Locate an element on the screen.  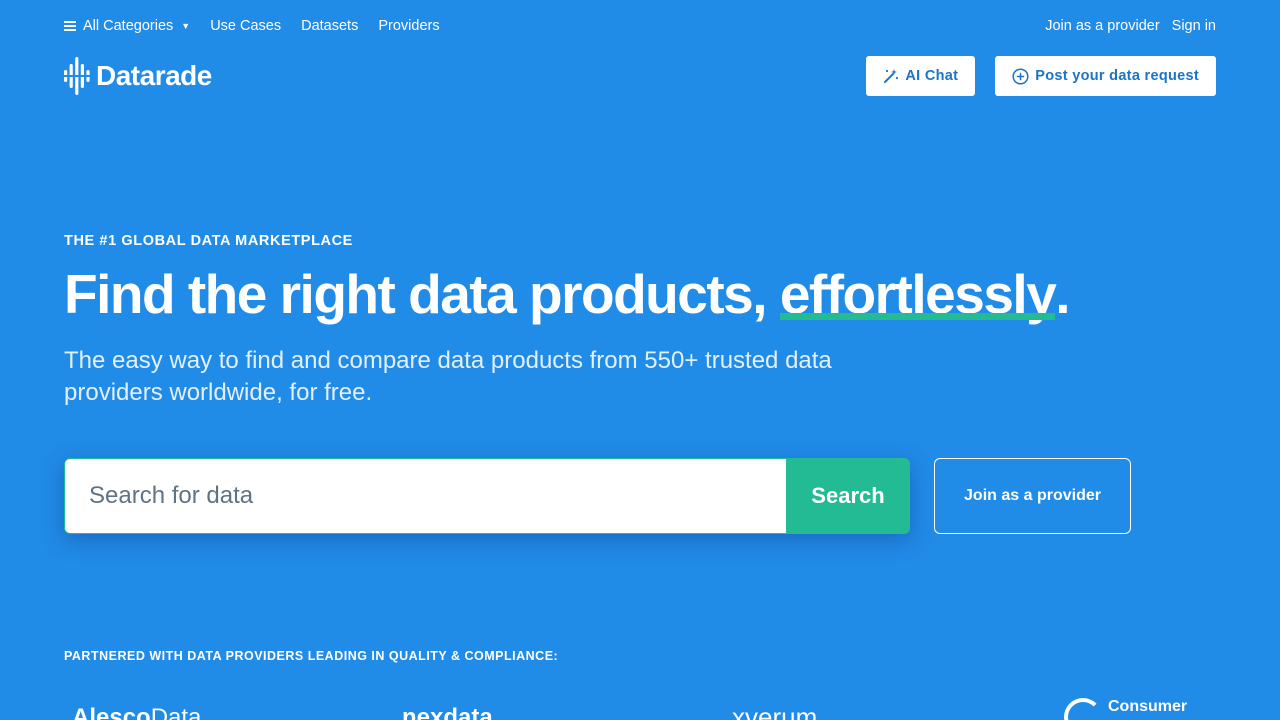
search-input is located at coordinates (425, 496).